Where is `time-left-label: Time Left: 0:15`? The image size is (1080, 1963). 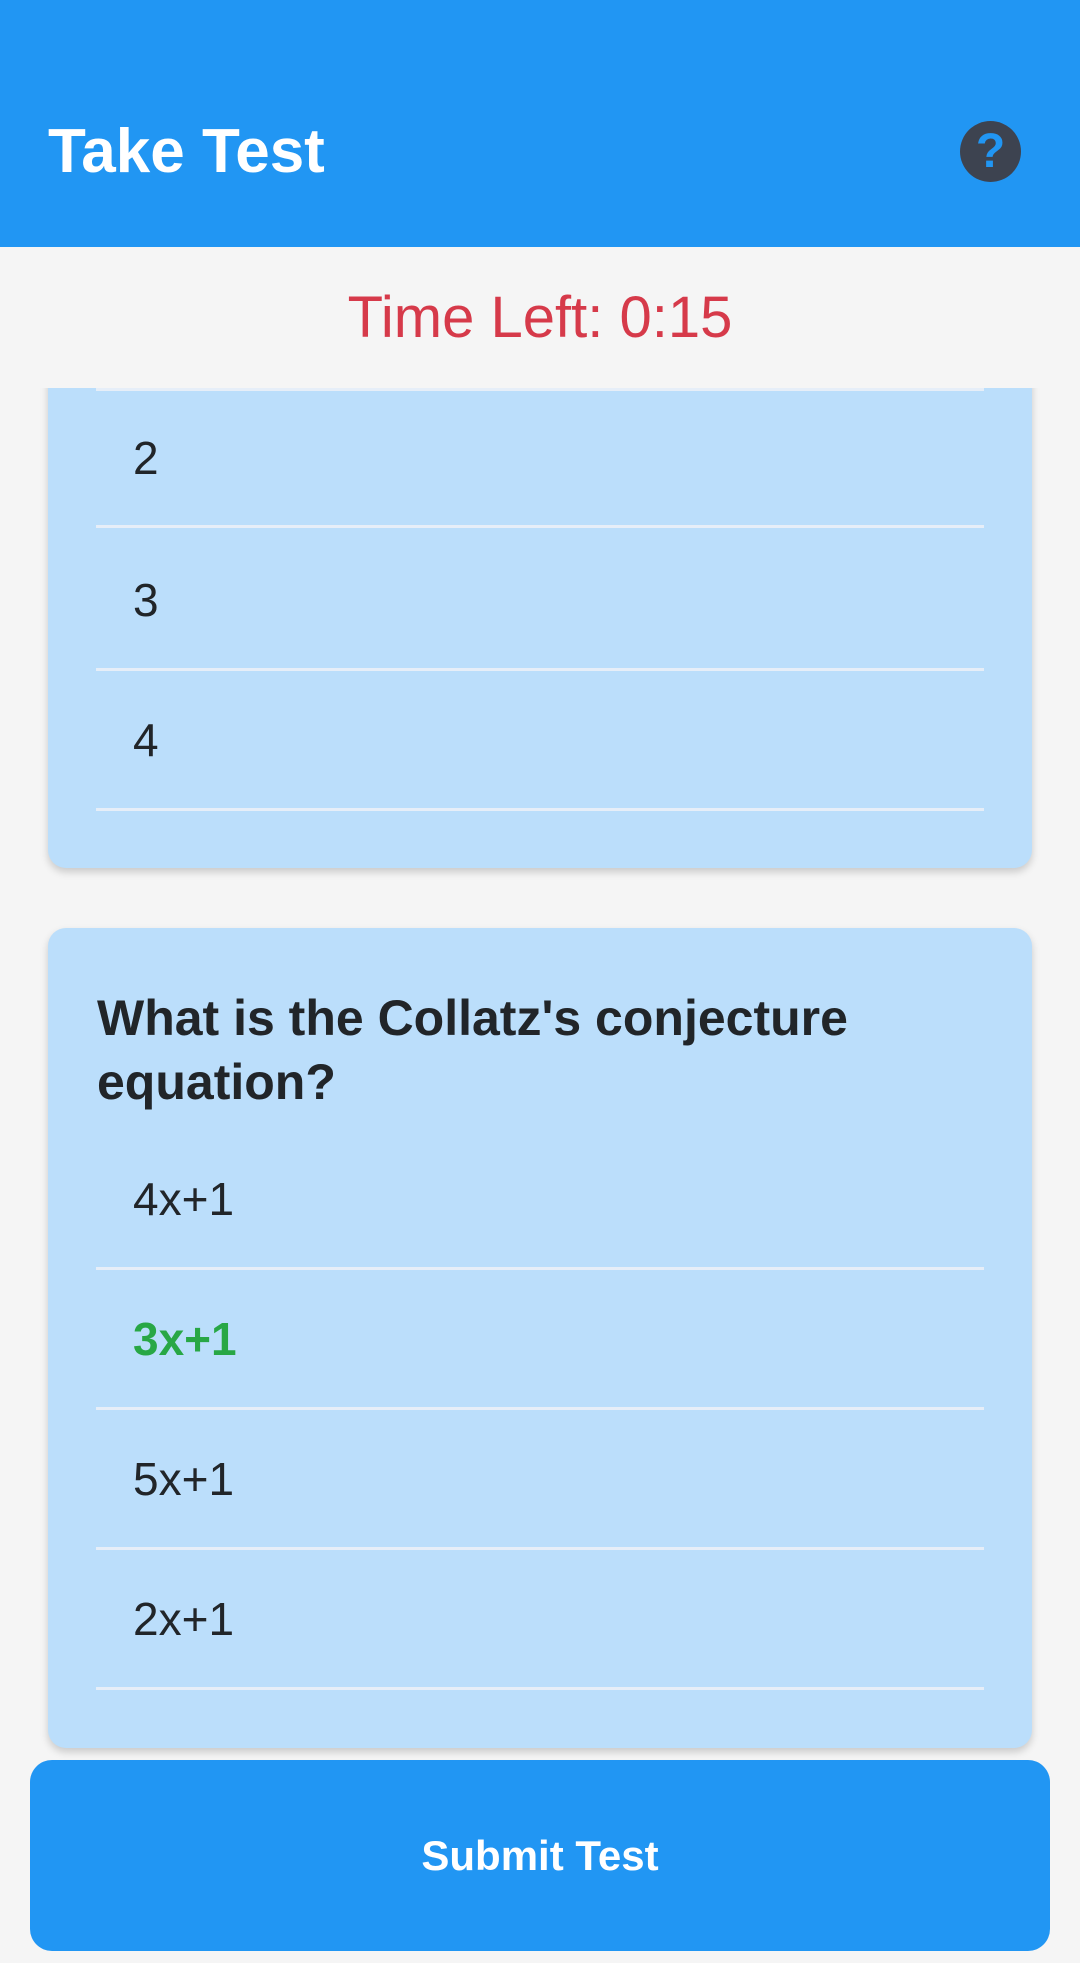
time-left-label: Time Left: 0:15 is located at coordinates (540, 317).